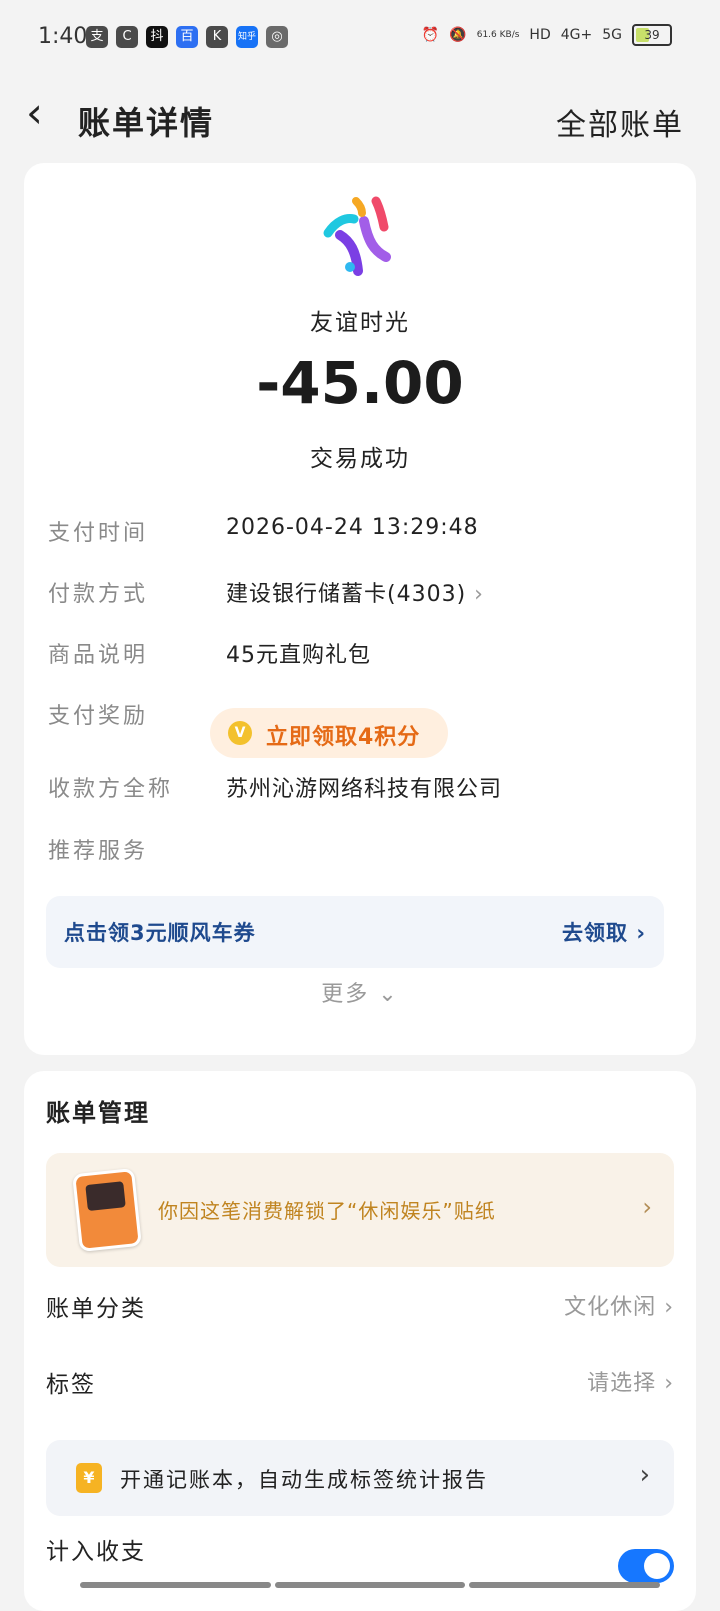 Image resolution: width=720 pixels, height=1611 pixels. I want to click on item-desc-label: 商品说明, so click(98, 655).